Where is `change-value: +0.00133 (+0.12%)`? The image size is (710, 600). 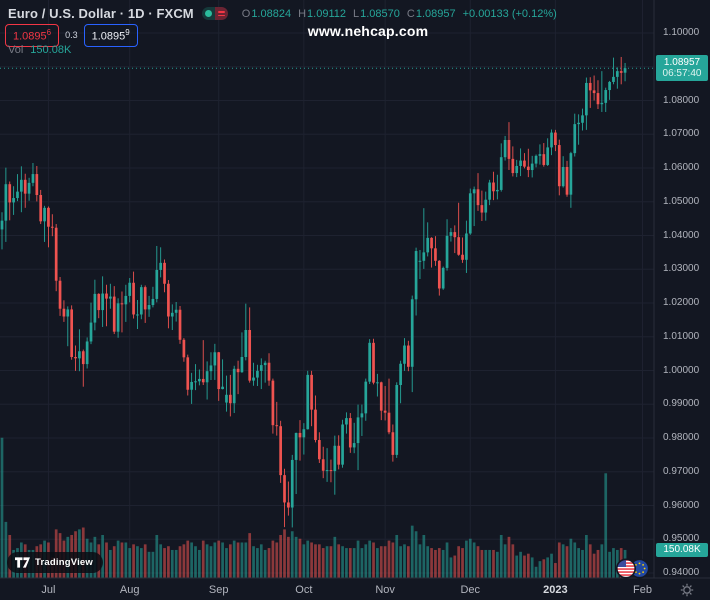 change-value: +0.00133 (+0.12%) is located at coordinates (509, 13).